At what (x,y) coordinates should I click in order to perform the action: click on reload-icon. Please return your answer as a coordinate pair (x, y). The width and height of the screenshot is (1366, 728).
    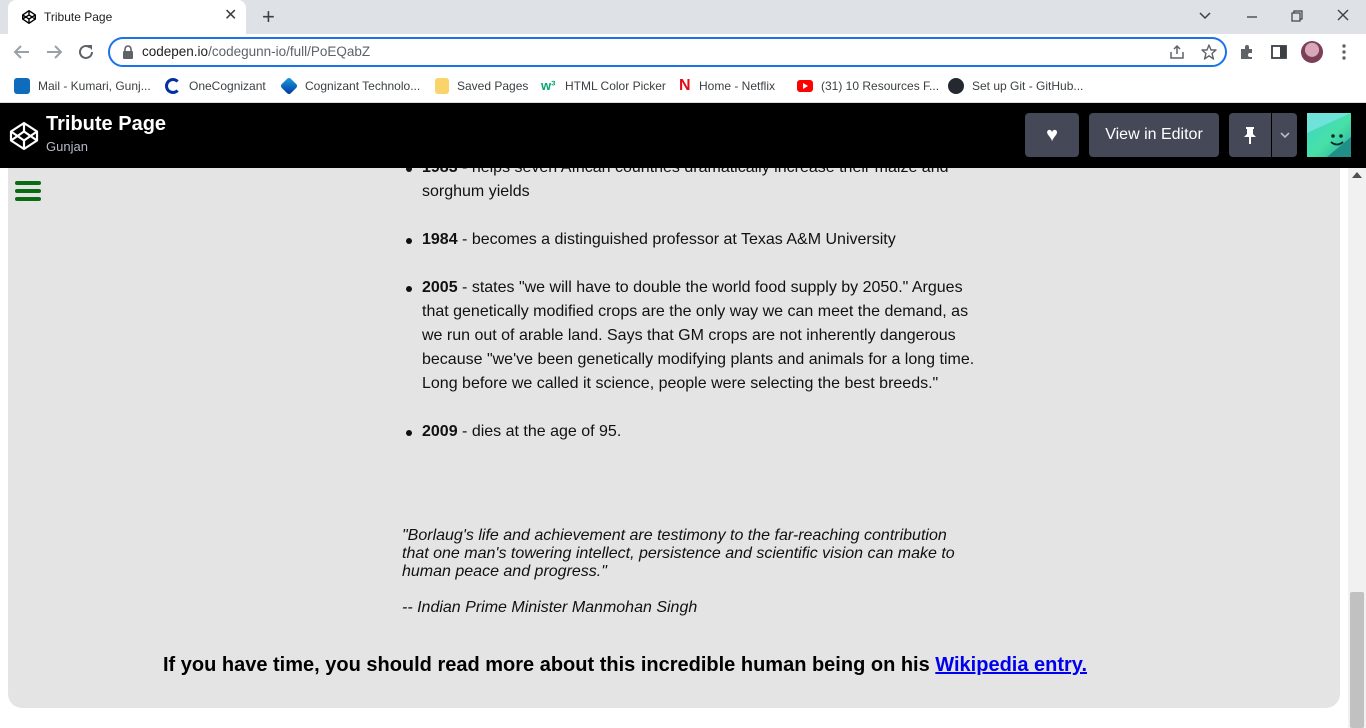
    Looking at the image, I should click on (86, 52).